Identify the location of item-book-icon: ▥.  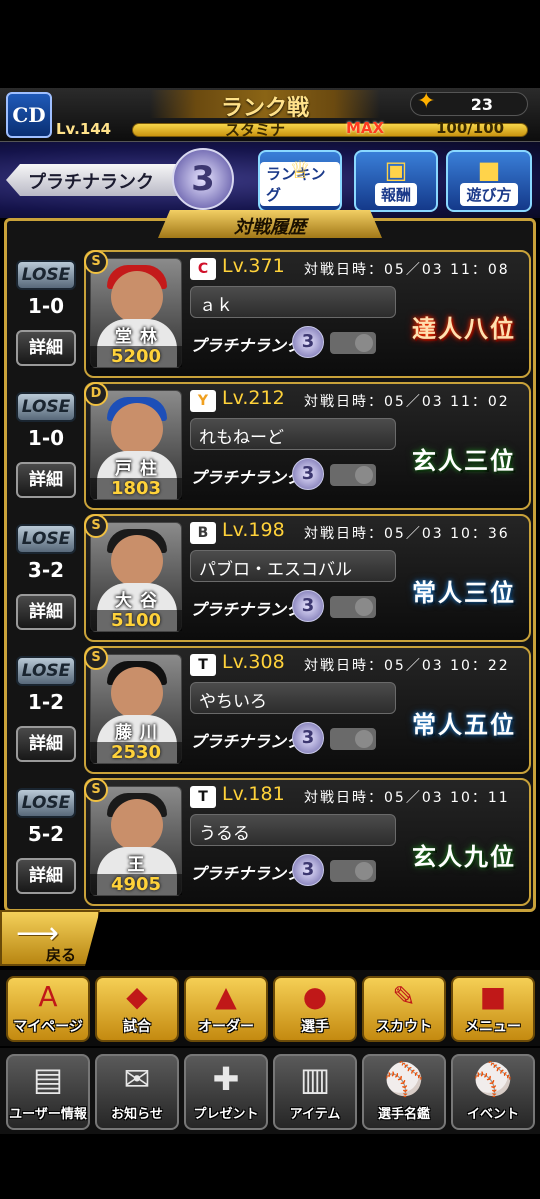
(315, 1079).